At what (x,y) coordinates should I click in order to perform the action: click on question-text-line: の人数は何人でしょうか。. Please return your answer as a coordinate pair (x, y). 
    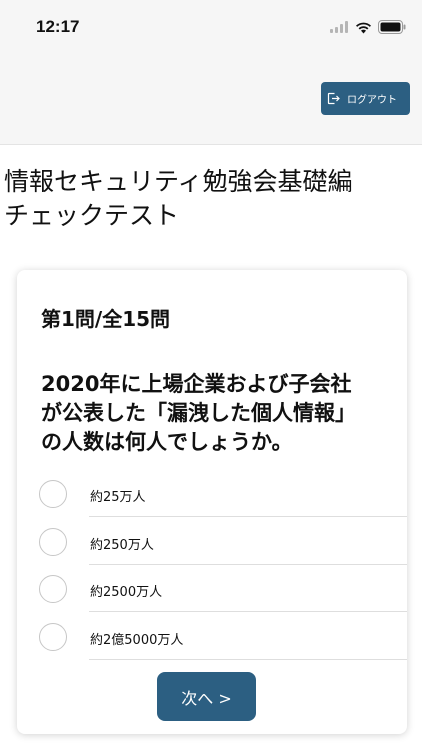
    Looking at the image, I should click on (167, 442).